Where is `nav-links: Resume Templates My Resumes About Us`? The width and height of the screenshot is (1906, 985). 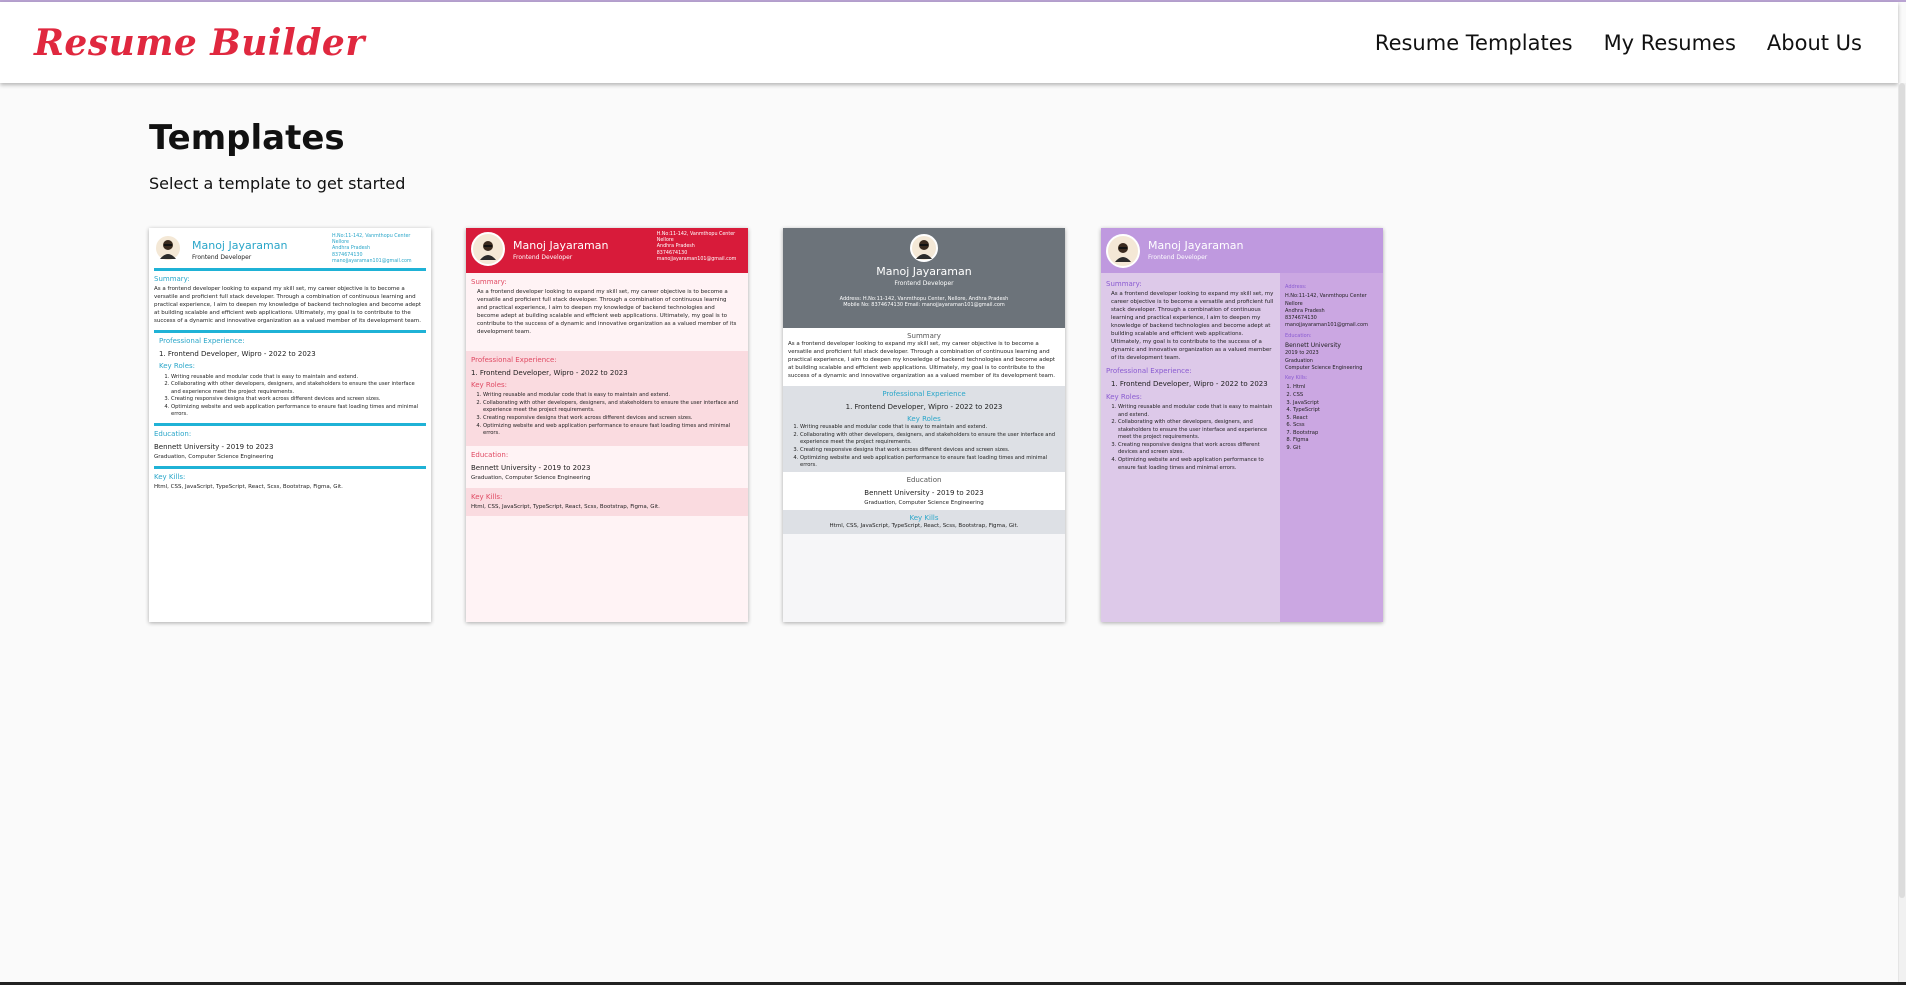
nav-links: Resume Templates My Resumes About Us is located at coordinates (1618, 43).